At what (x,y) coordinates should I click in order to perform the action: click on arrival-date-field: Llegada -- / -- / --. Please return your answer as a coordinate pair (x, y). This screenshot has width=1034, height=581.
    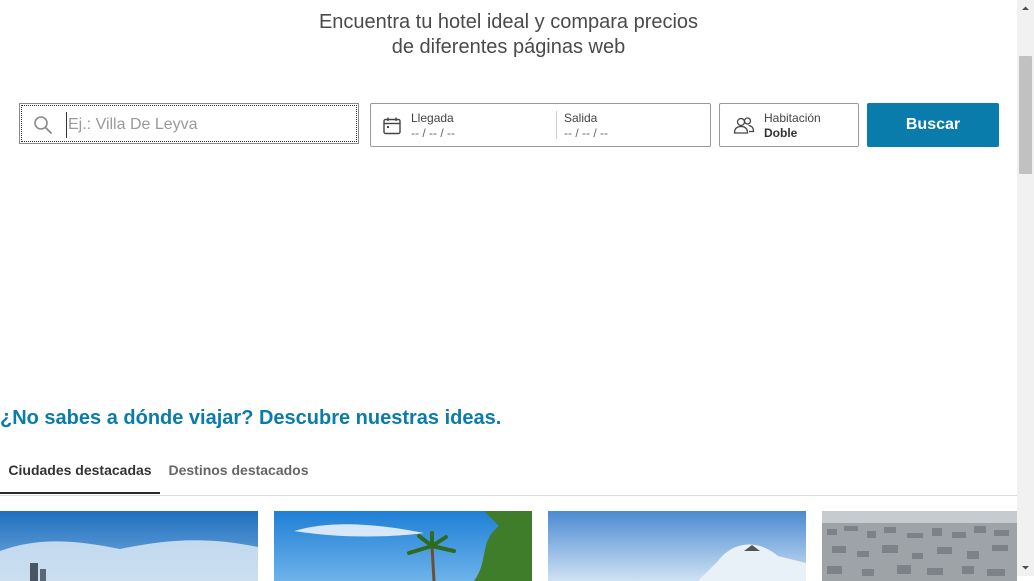
    Looking at the image, I should click on (433, 125).